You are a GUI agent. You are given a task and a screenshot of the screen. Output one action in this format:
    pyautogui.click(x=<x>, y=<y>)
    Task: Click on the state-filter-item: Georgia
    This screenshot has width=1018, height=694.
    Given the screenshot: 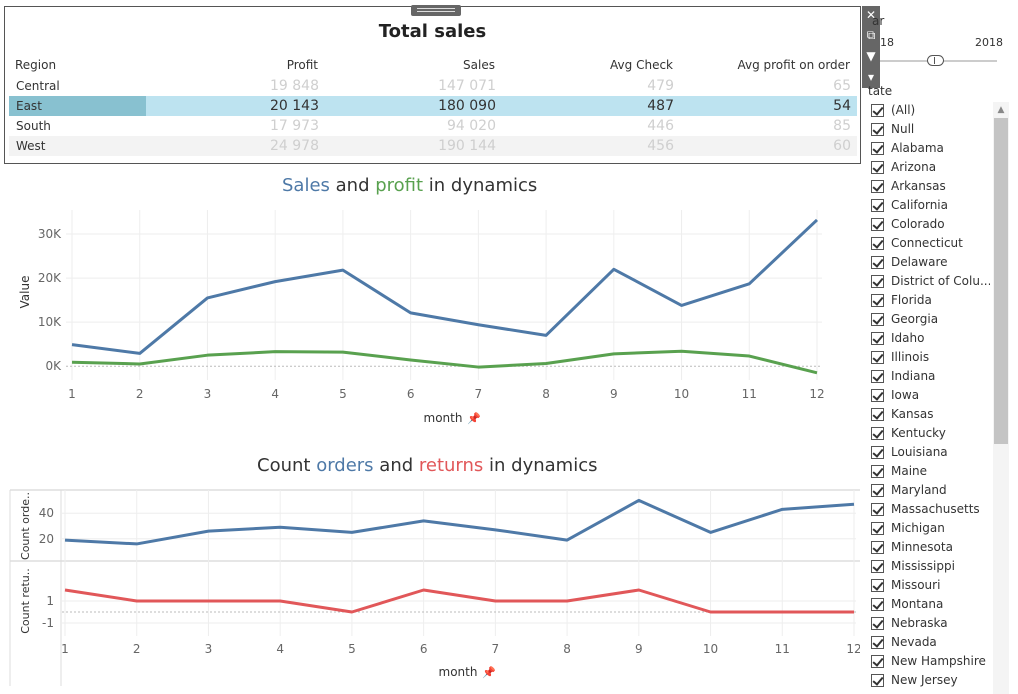 What is the action you would take?
    pyautogui.click(x=930, y=320)
    